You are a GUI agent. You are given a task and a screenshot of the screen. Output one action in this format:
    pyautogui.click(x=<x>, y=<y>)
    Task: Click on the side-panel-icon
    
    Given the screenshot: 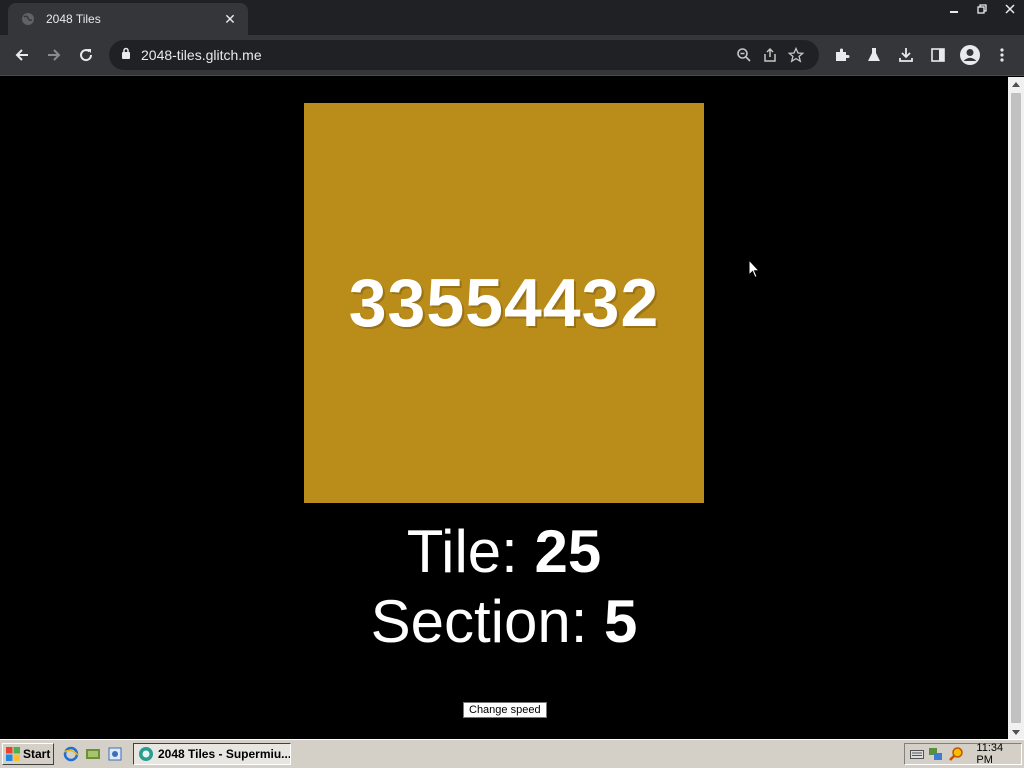 What is the action you would take?
    pyautogui.click(x=938, y=55)
    